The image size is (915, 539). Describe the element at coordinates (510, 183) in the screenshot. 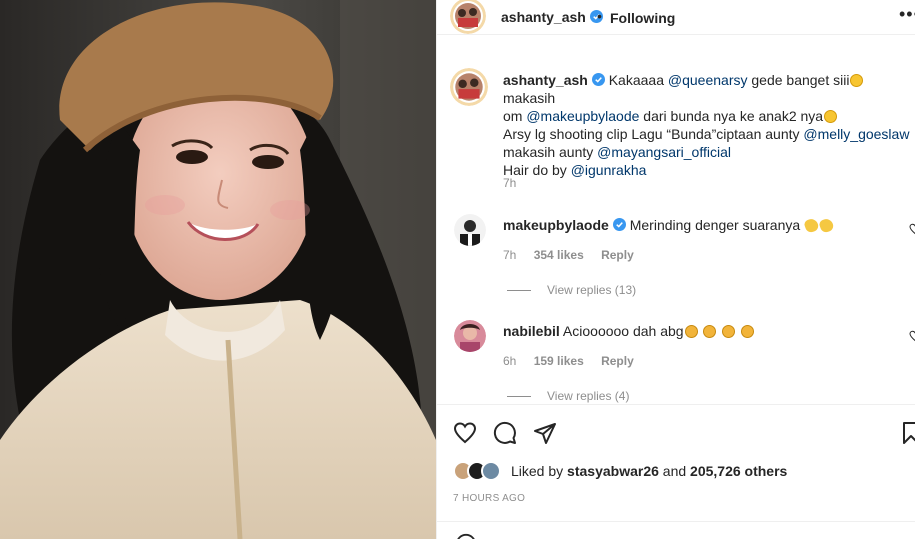

I see `caption-time: 7h` at that location.